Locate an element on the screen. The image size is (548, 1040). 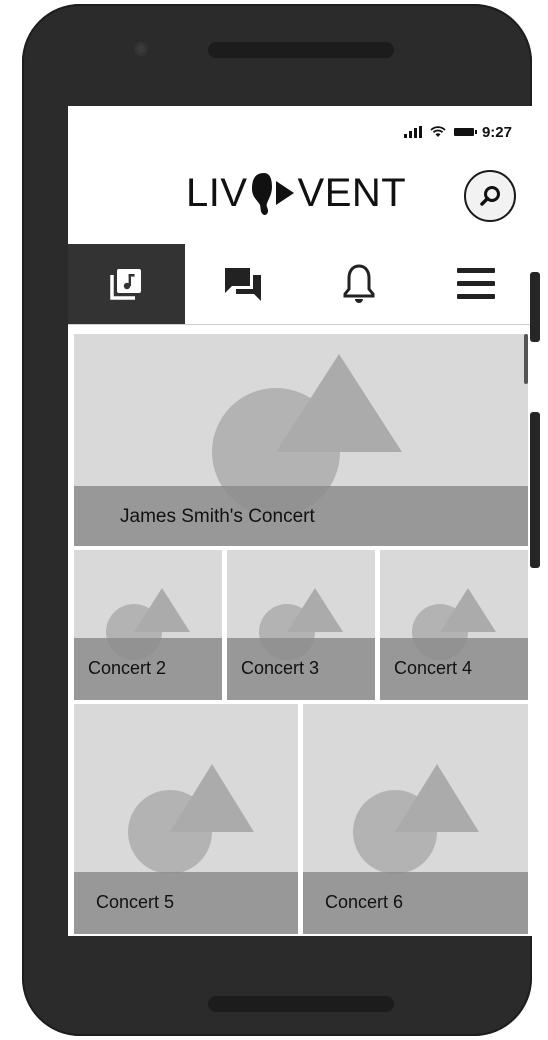
tab-menu is located at coordinates (476, 284).